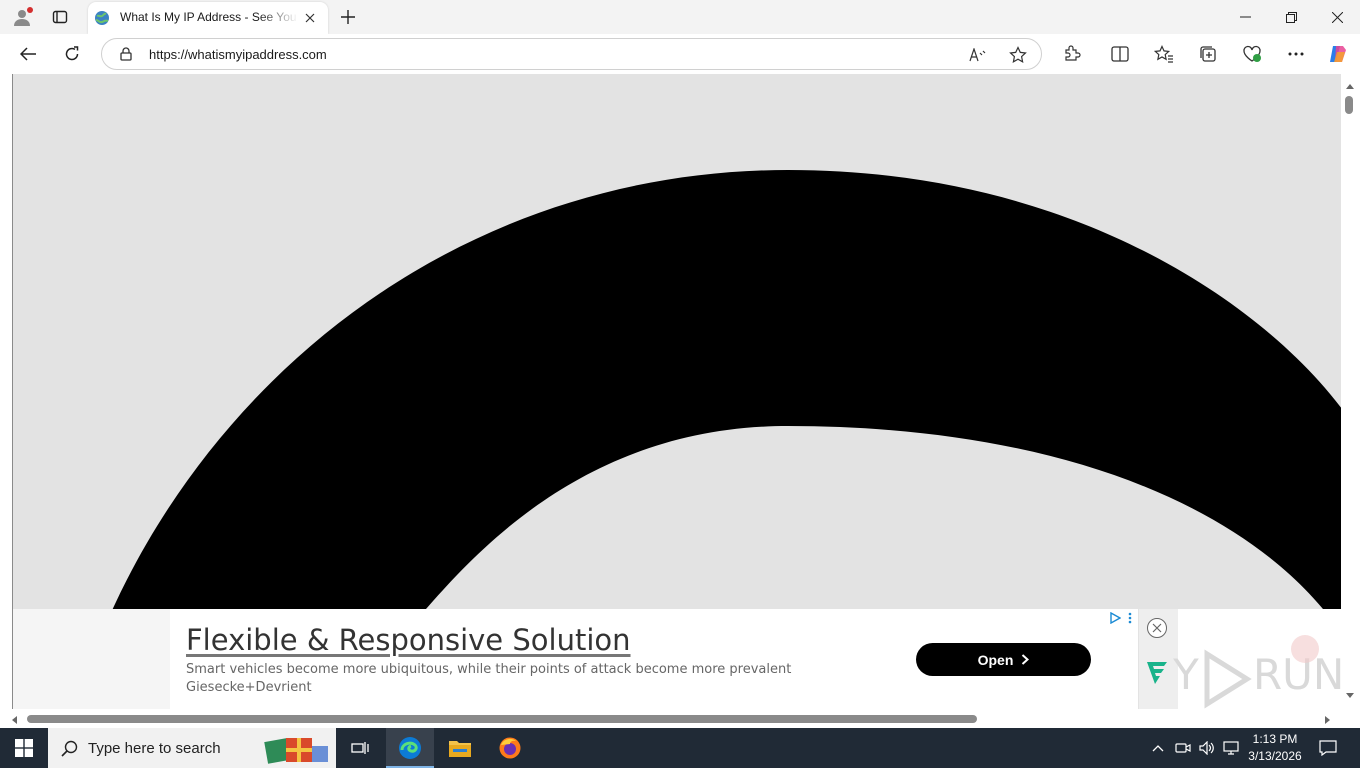  Describe the element at coordinates (571, 54) in the screenshot. I see `address-bar: https://whatismyipaddress.com` at that location.